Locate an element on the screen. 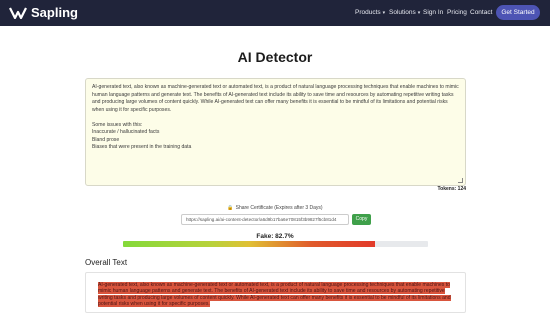  token-count: Tokens: 124 is located at coordinates (451, 189).